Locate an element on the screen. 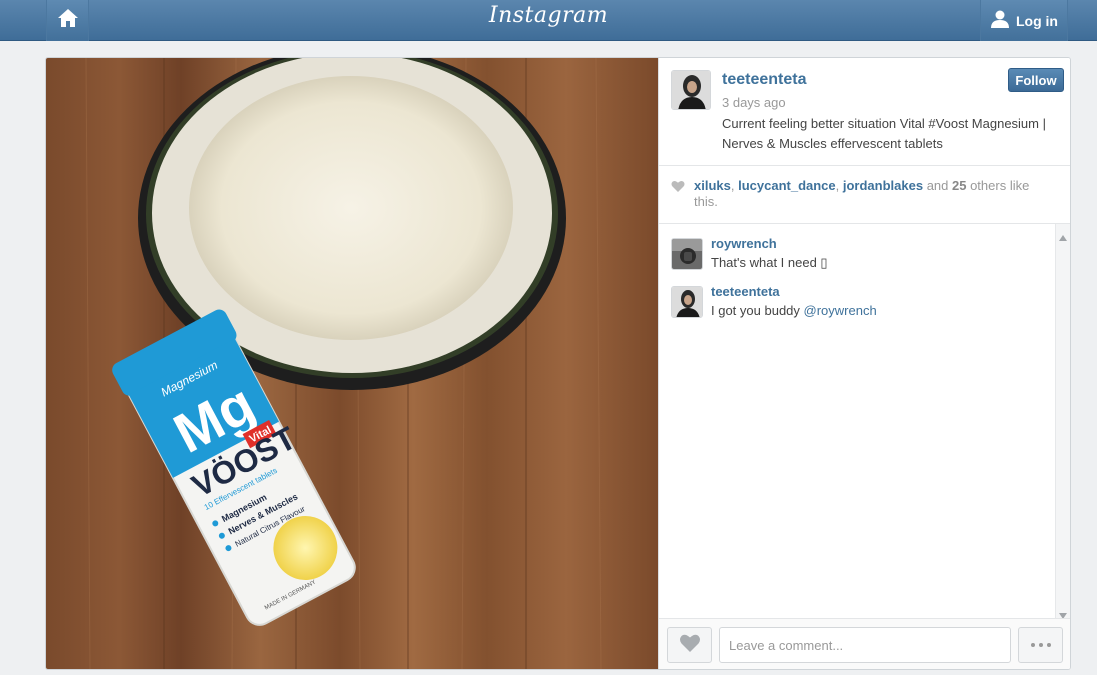 This screenshot has width=1097, height=675. owner-username: teeteenteta is located at coordinates (764, 80).